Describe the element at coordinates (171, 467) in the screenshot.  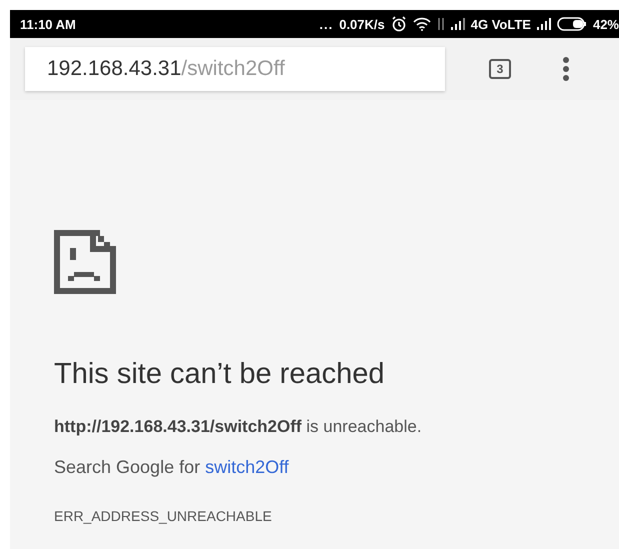
I see `search-suggestion: Search Google for switch2Off` at that location.